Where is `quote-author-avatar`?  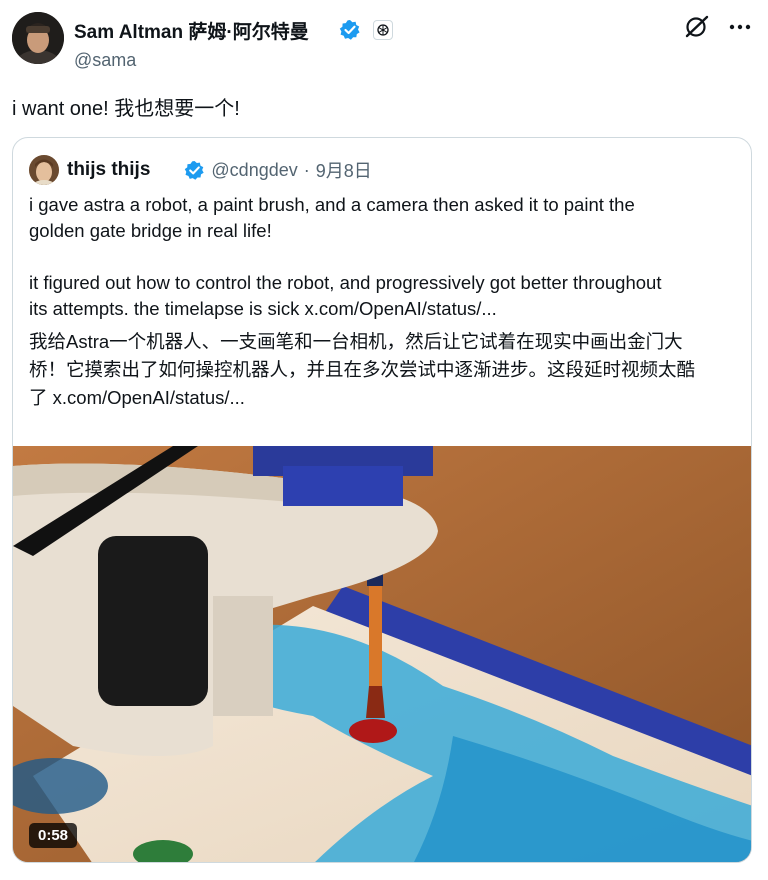 quote-author-avatar is located at coordinates (44, 170).